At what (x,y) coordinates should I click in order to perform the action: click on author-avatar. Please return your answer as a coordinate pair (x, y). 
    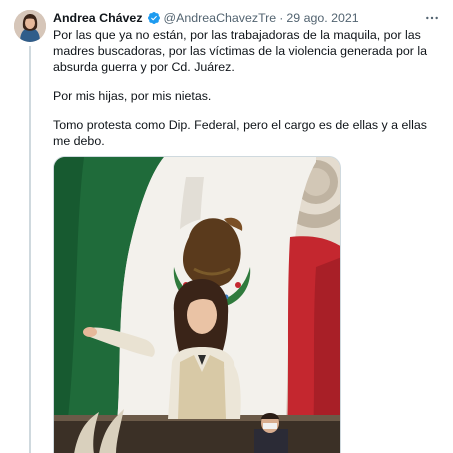
    Looking at the image, I should click on (30, 26).